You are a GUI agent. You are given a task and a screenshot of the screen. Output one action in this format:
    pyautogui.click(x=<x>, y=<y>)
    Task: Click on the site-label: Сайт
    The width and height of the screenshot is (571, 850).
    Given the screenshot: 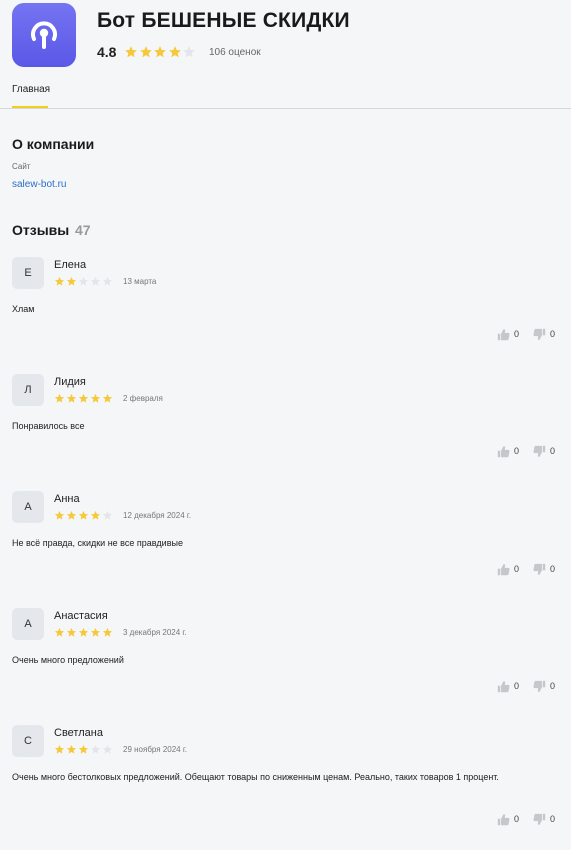 What is the action you would take?
    pyautogui.click(x=21, y=166)
    